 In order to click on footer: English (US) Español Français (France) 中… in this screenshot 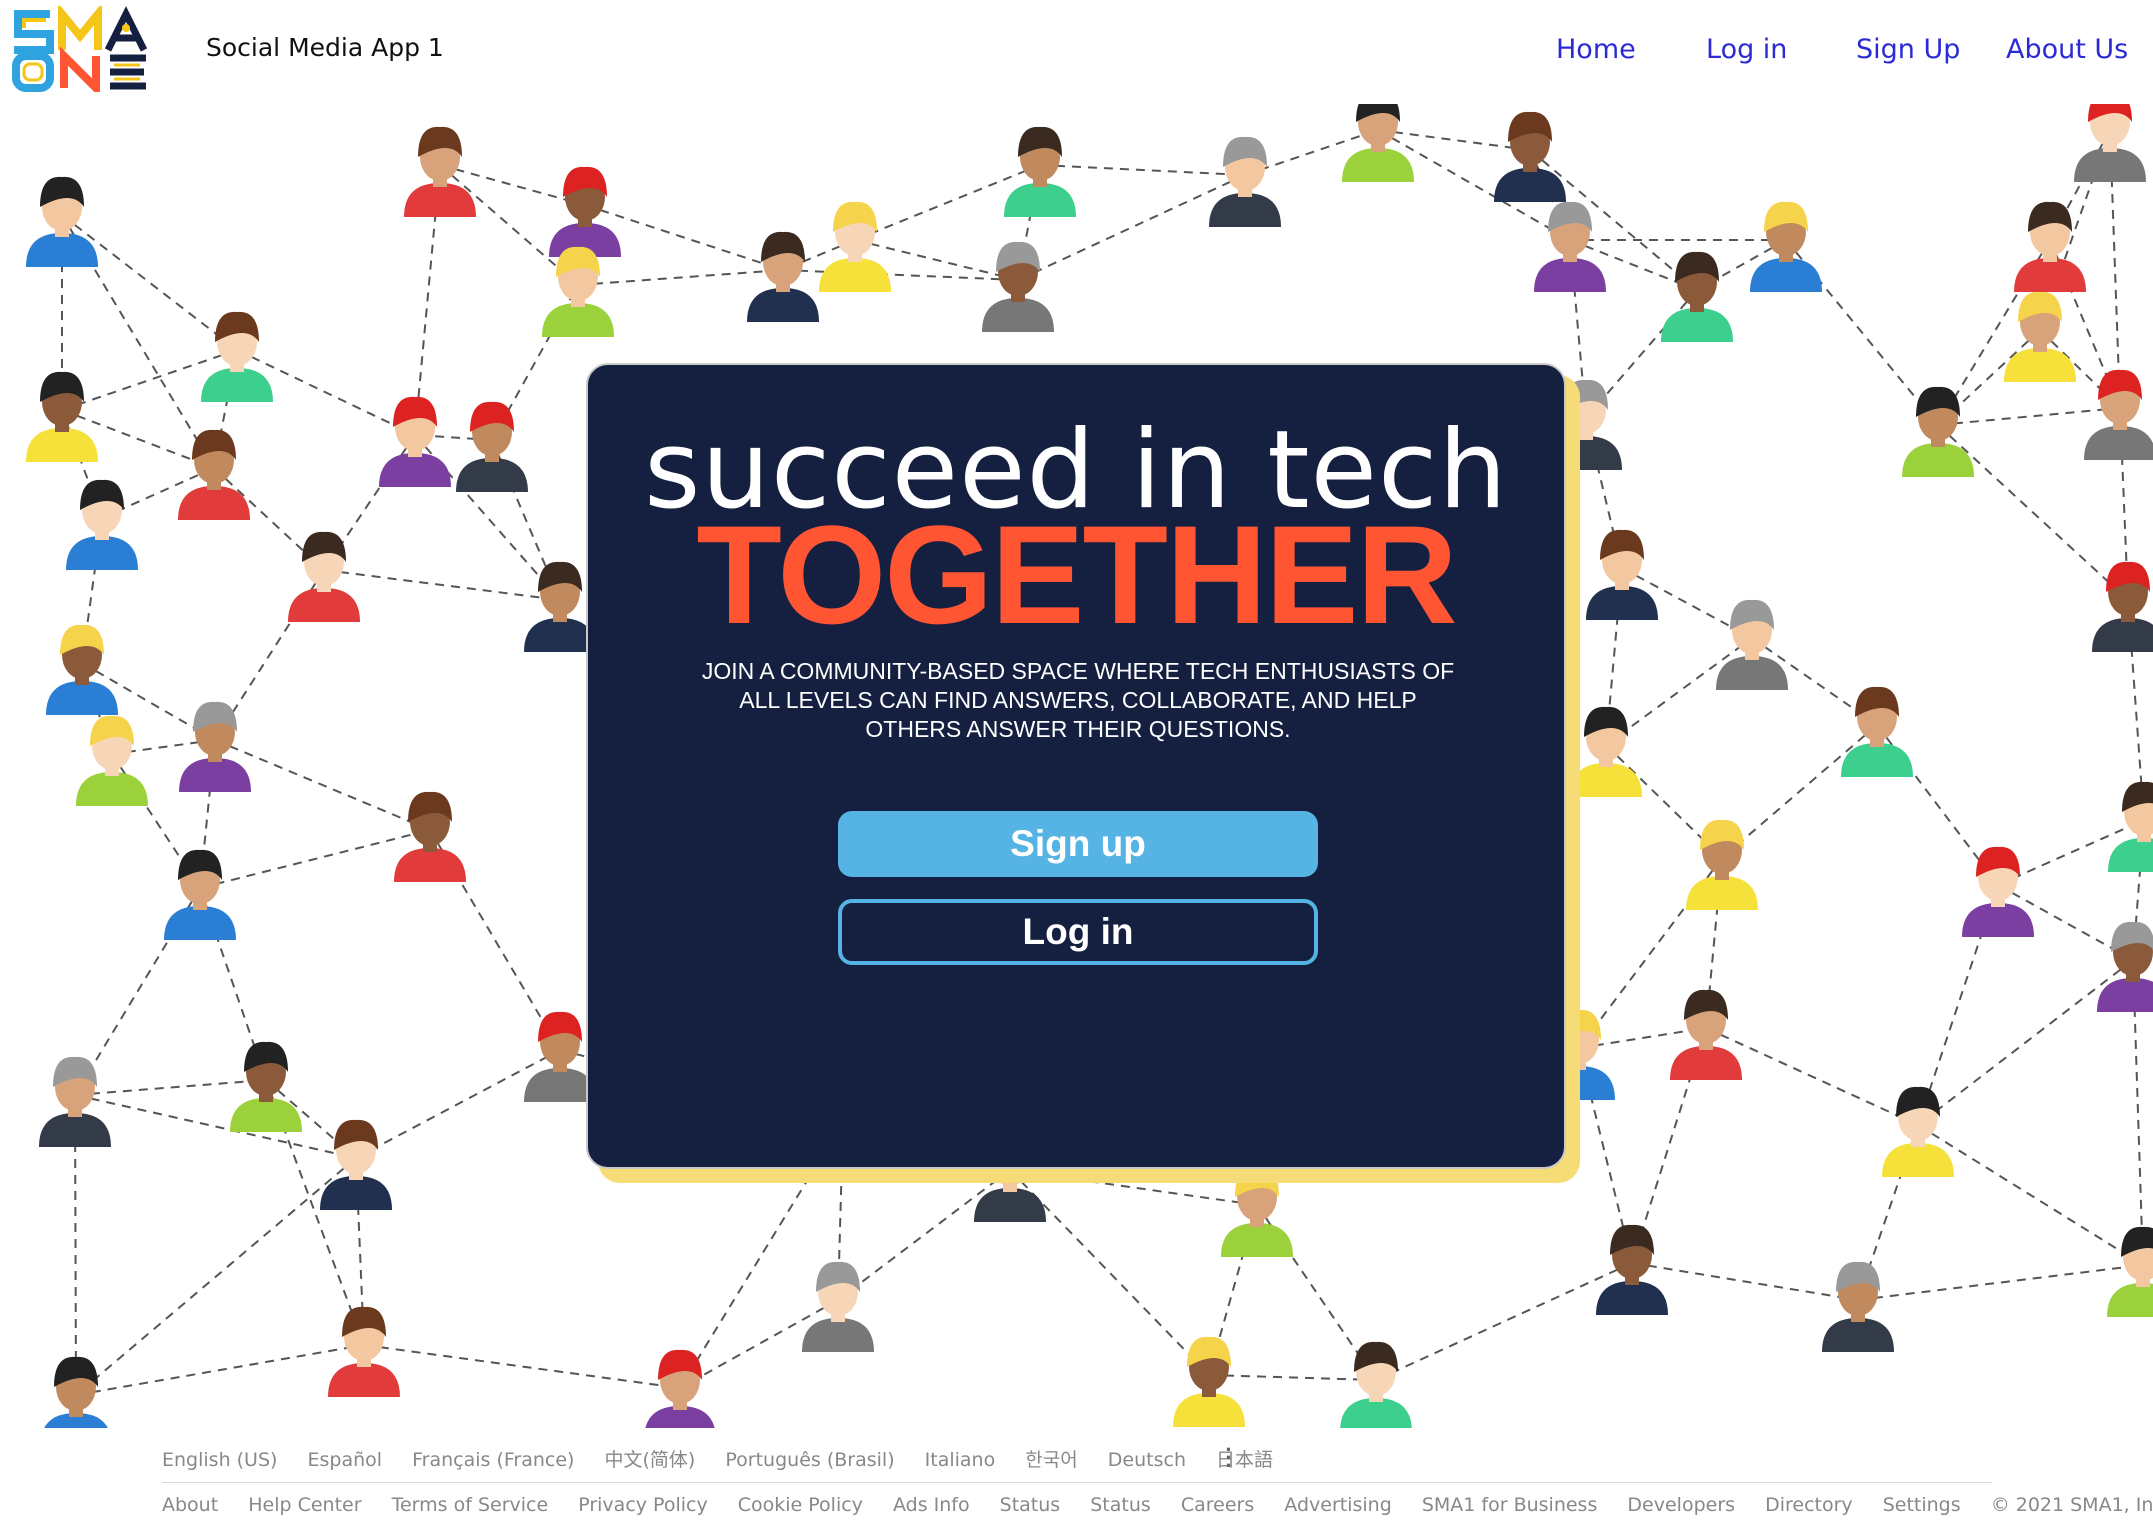, I will do `click(1076, 1478)`.